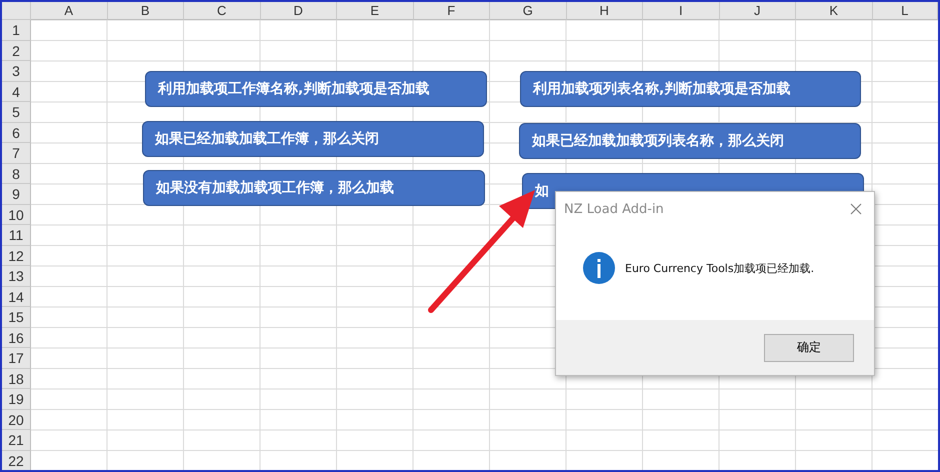  I want to click on row-header: 6, so click(16, 132).